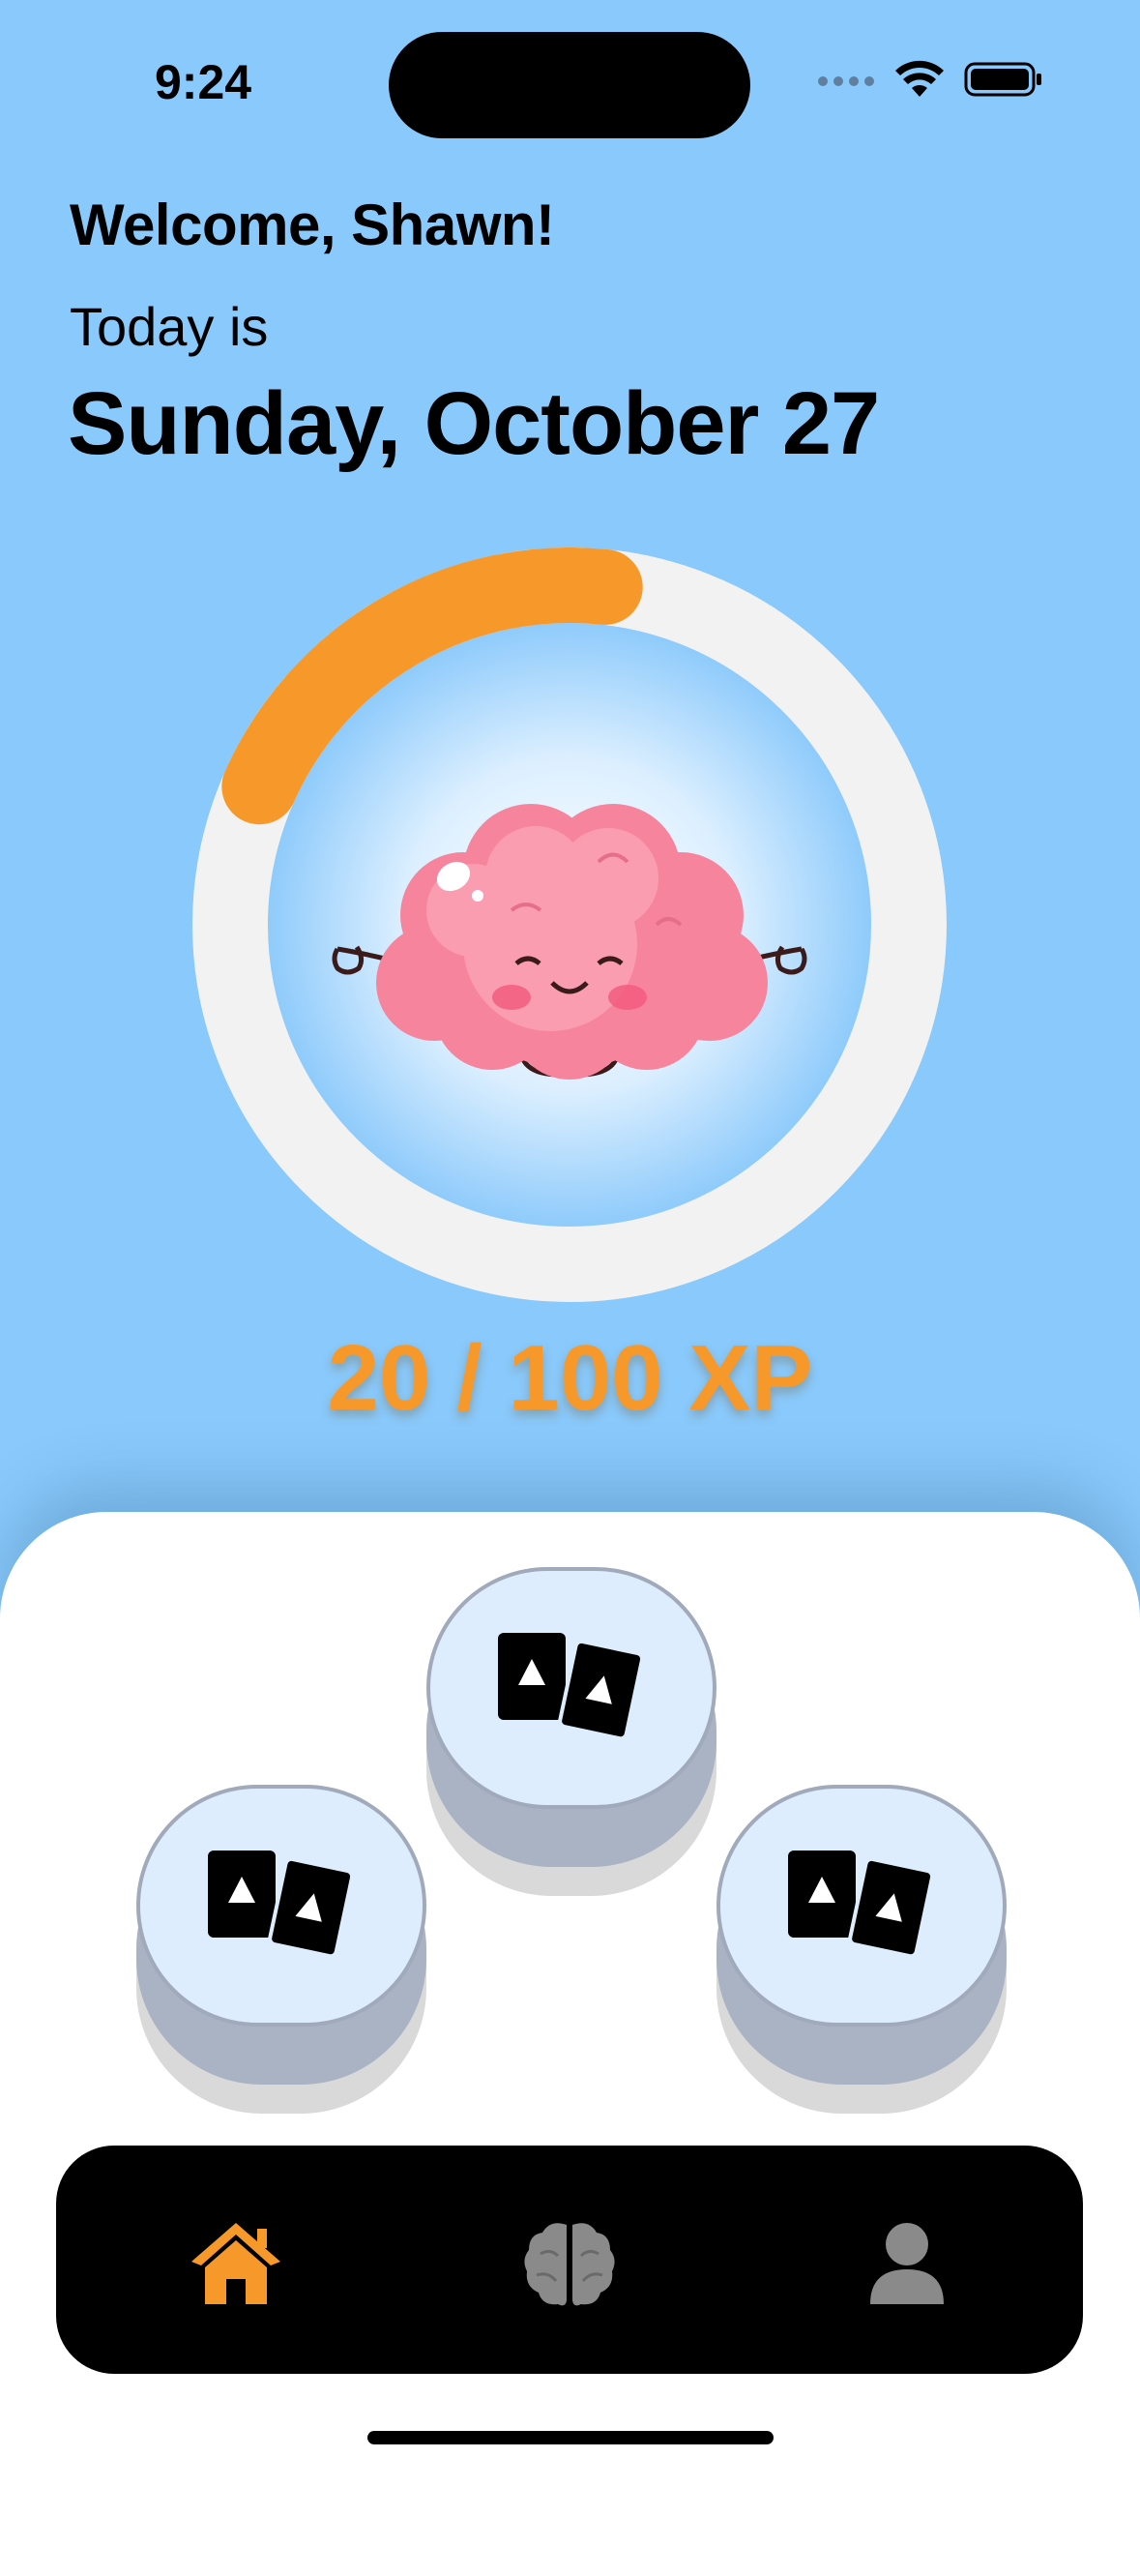  I want to click on battery-icon, so click(1002, 79).